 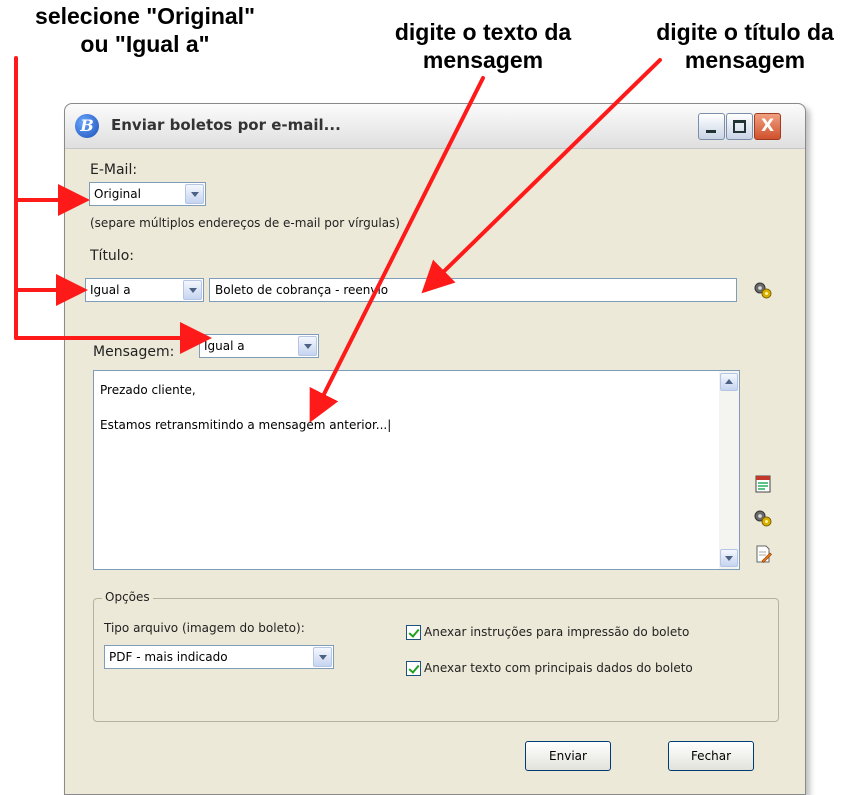 What do you see at coordinates (397, 249) in the screenshot?
I see `arrow-to-message-body` at bounding box center [397, 249].